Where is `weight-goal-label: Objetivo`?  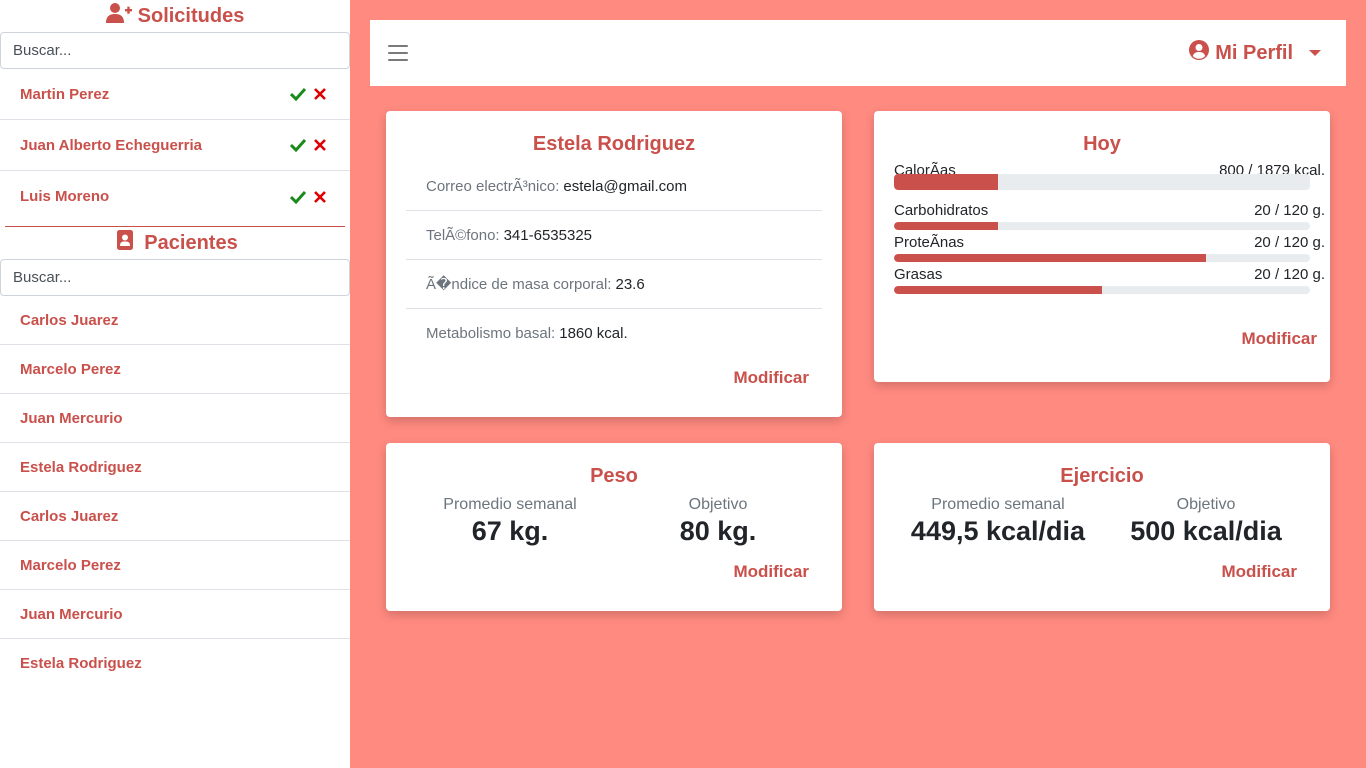 weight-goal-label: Objetivo is located at coordinates (718, 504).